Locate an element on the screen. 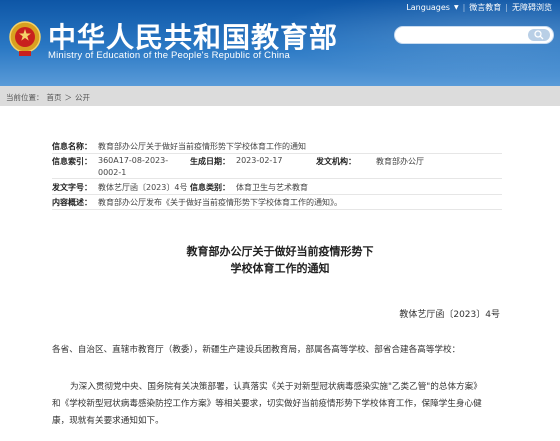 This screenshot has height=441, width=560. document-number: 教体艺厅函〔2023〕4号 is located at coordinates (449, 315).